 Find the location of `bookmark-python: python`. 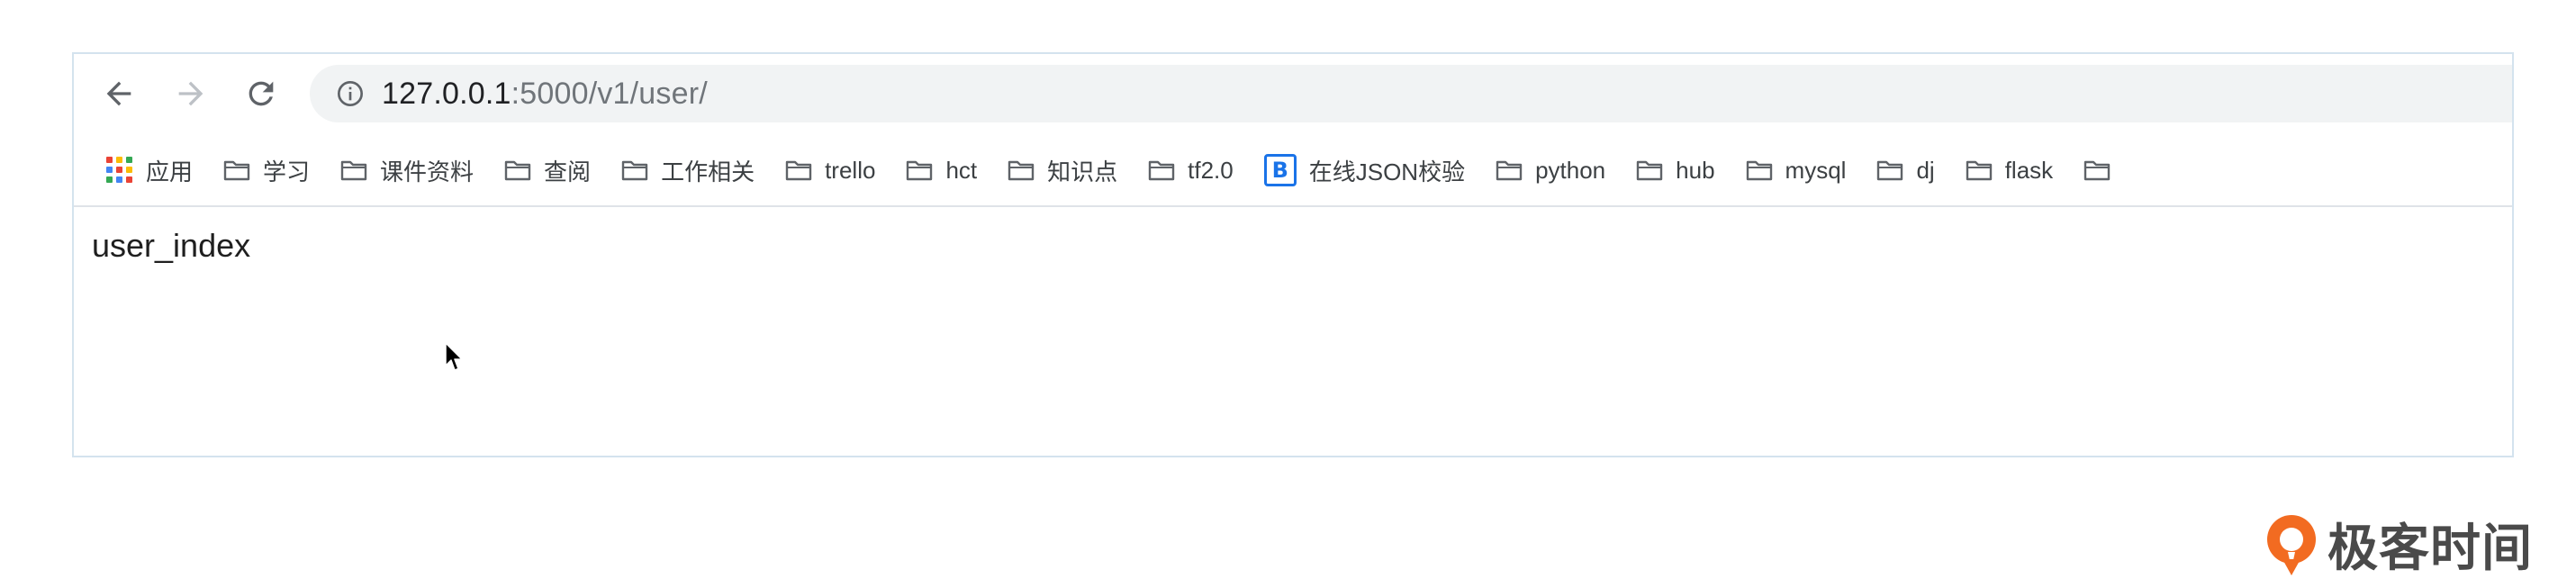

bookmark-python: python is located at coordinates (1550, 171).